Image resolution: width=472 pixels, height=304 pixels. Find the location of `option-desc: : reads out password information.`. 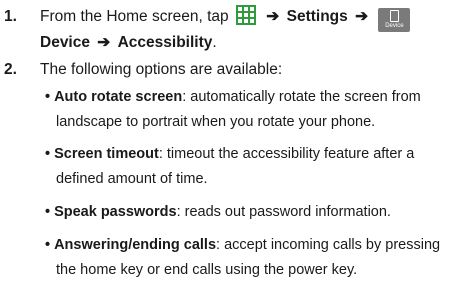

option-desc: : reads out password information. is located at coordinates (283, 212).